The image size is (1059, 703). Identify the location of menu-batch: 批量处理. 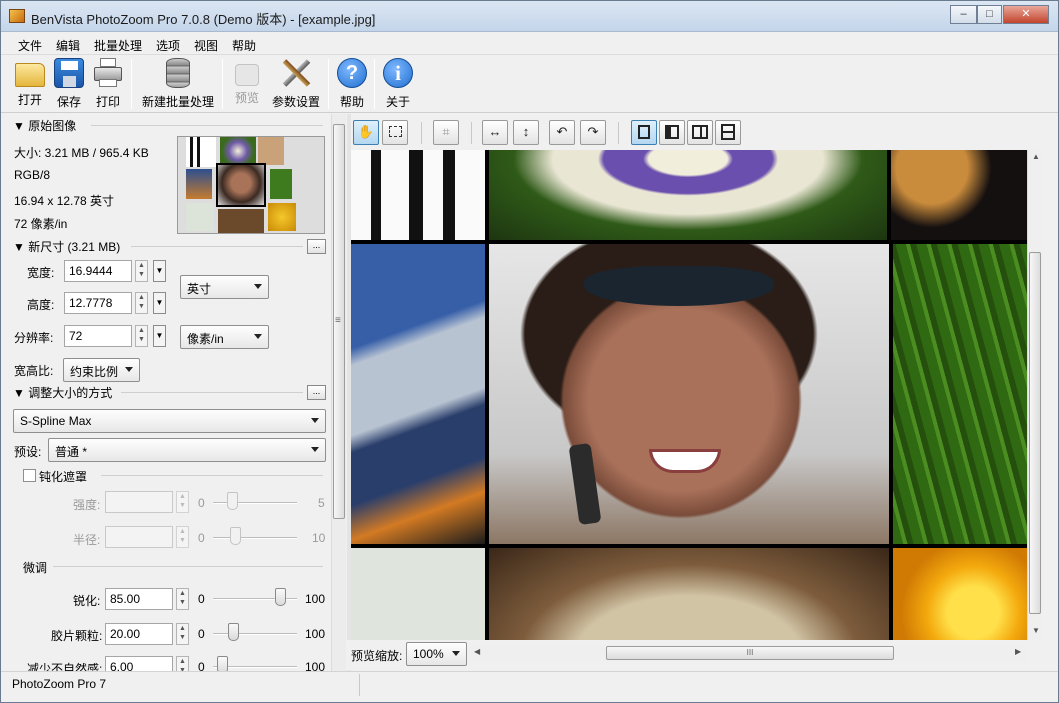
(118, 45).